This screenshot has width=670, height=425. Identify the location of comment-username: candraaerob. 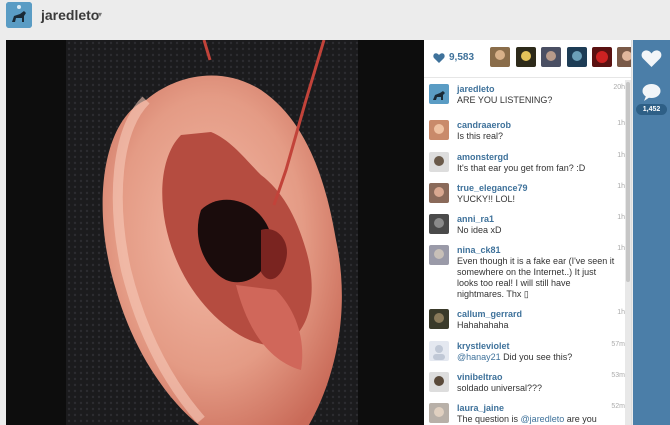
(484, 125).